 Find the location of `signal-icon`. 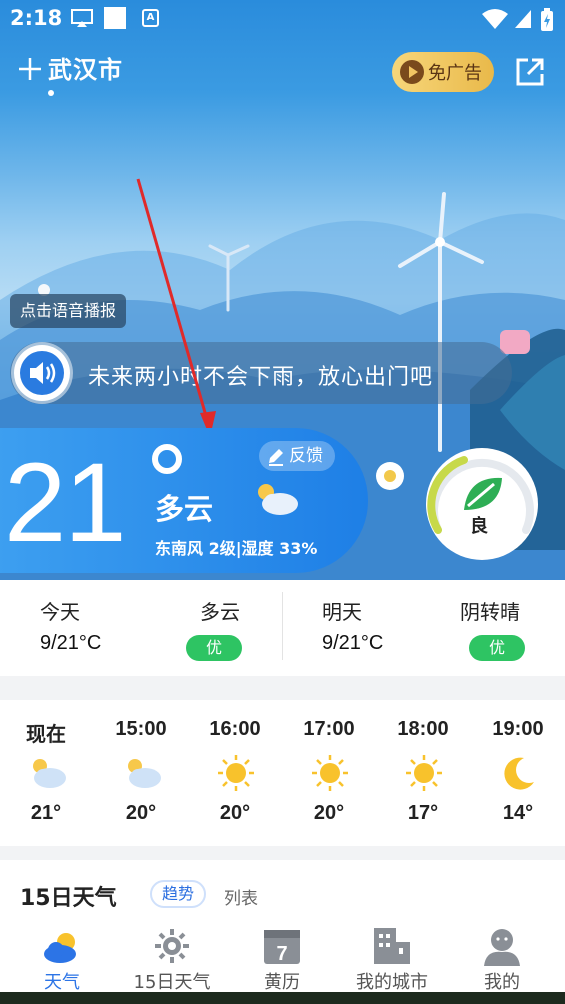

signal-icon is located at coordinates (523, 19).